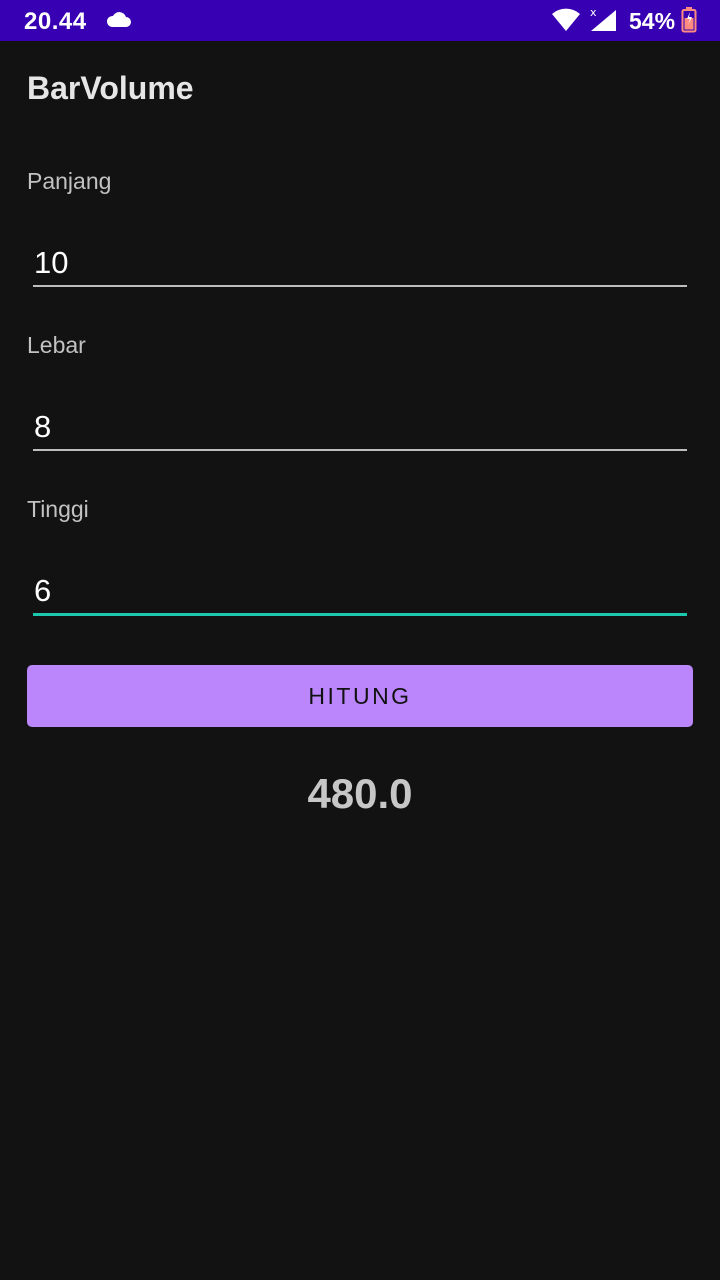 This screenshot has height=1280, width=720. I want to click on battery-percent: 54%, so click(652, 21).